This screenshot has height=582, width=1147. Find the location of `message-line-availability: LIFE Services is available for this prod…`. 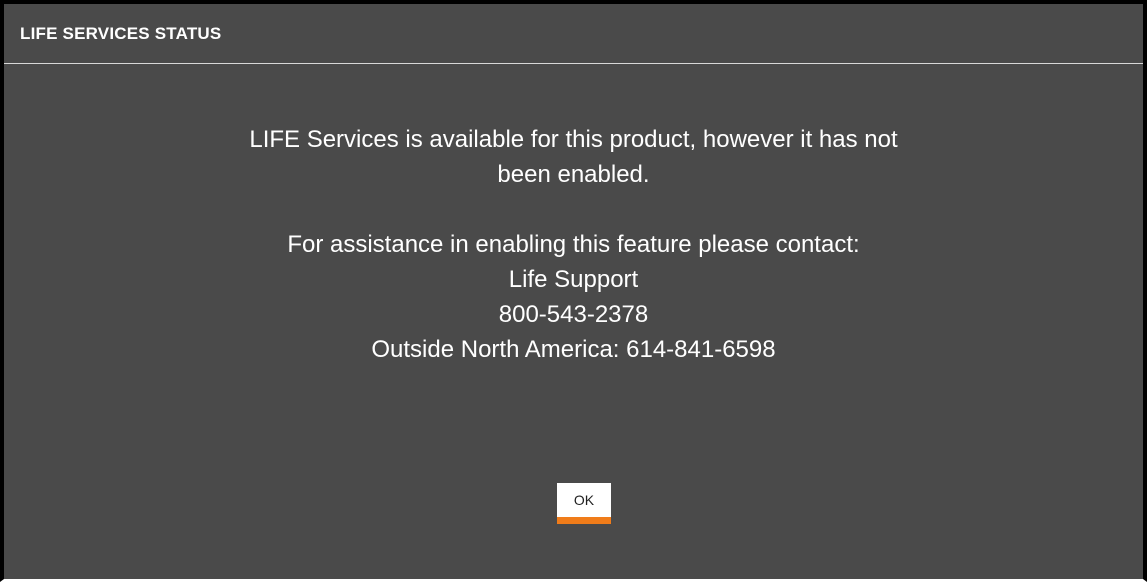

message-line-availability: LIFE Services is available for this prod… is located at coordinates (573, 139).